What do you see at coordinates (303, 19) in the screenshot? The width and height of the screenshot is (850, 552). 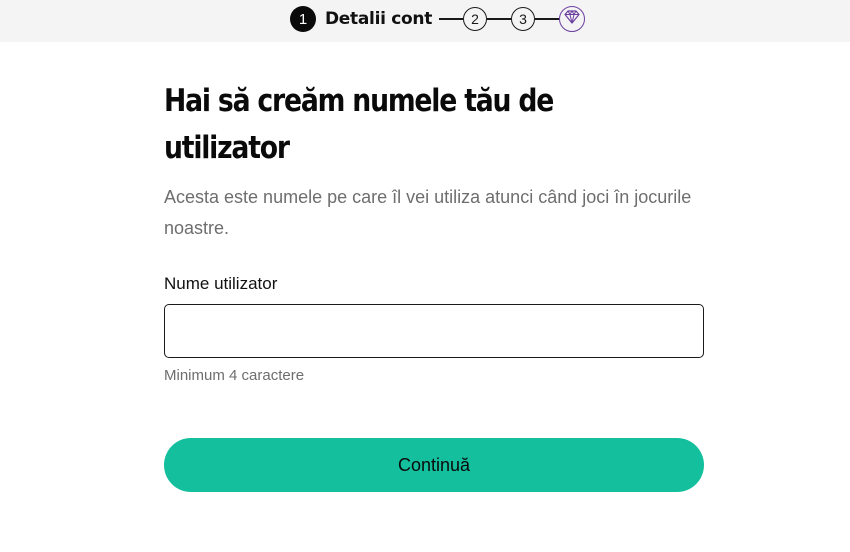 I see `step-1-indicator: 1` at bounding box center [303, 19].